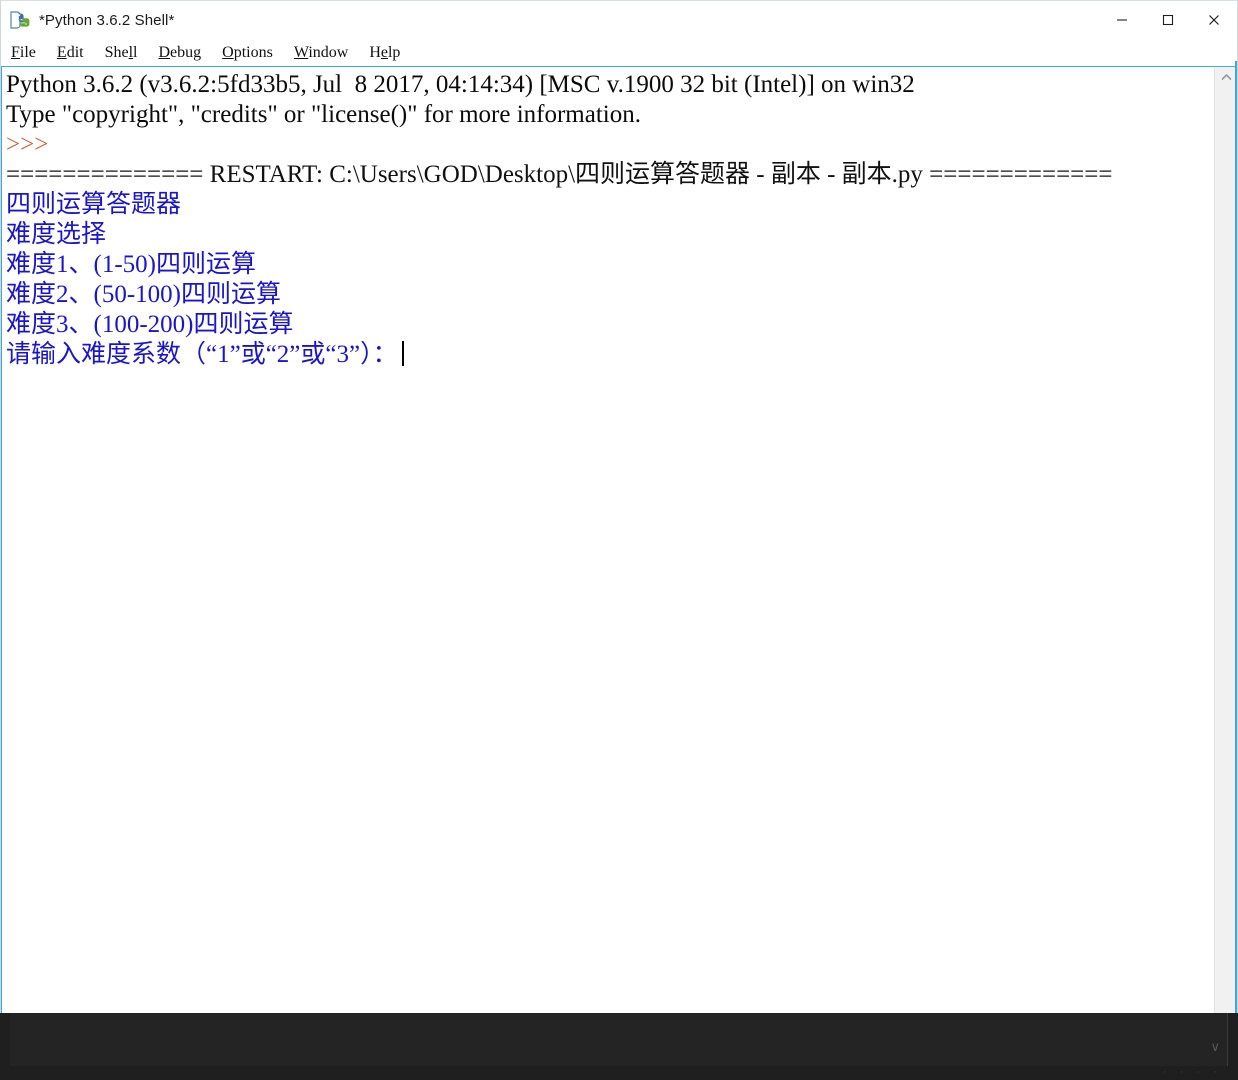  I want to click on menu-item-debug: Debug, so click(179, 53).